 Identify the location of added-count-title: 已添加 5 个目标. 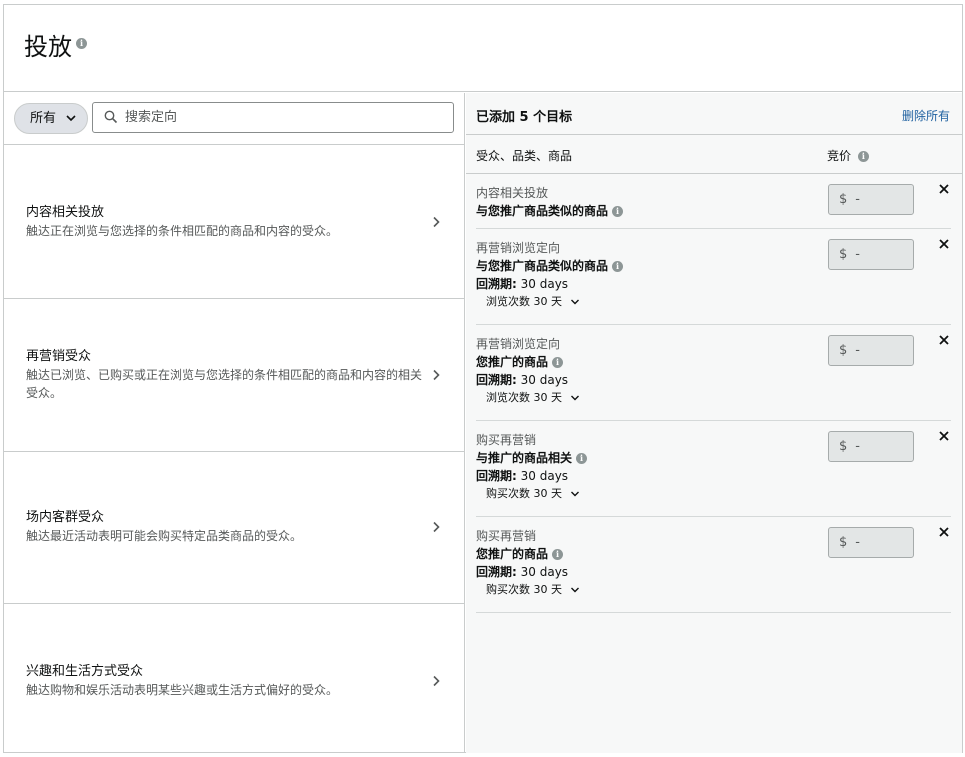
(524, 117).